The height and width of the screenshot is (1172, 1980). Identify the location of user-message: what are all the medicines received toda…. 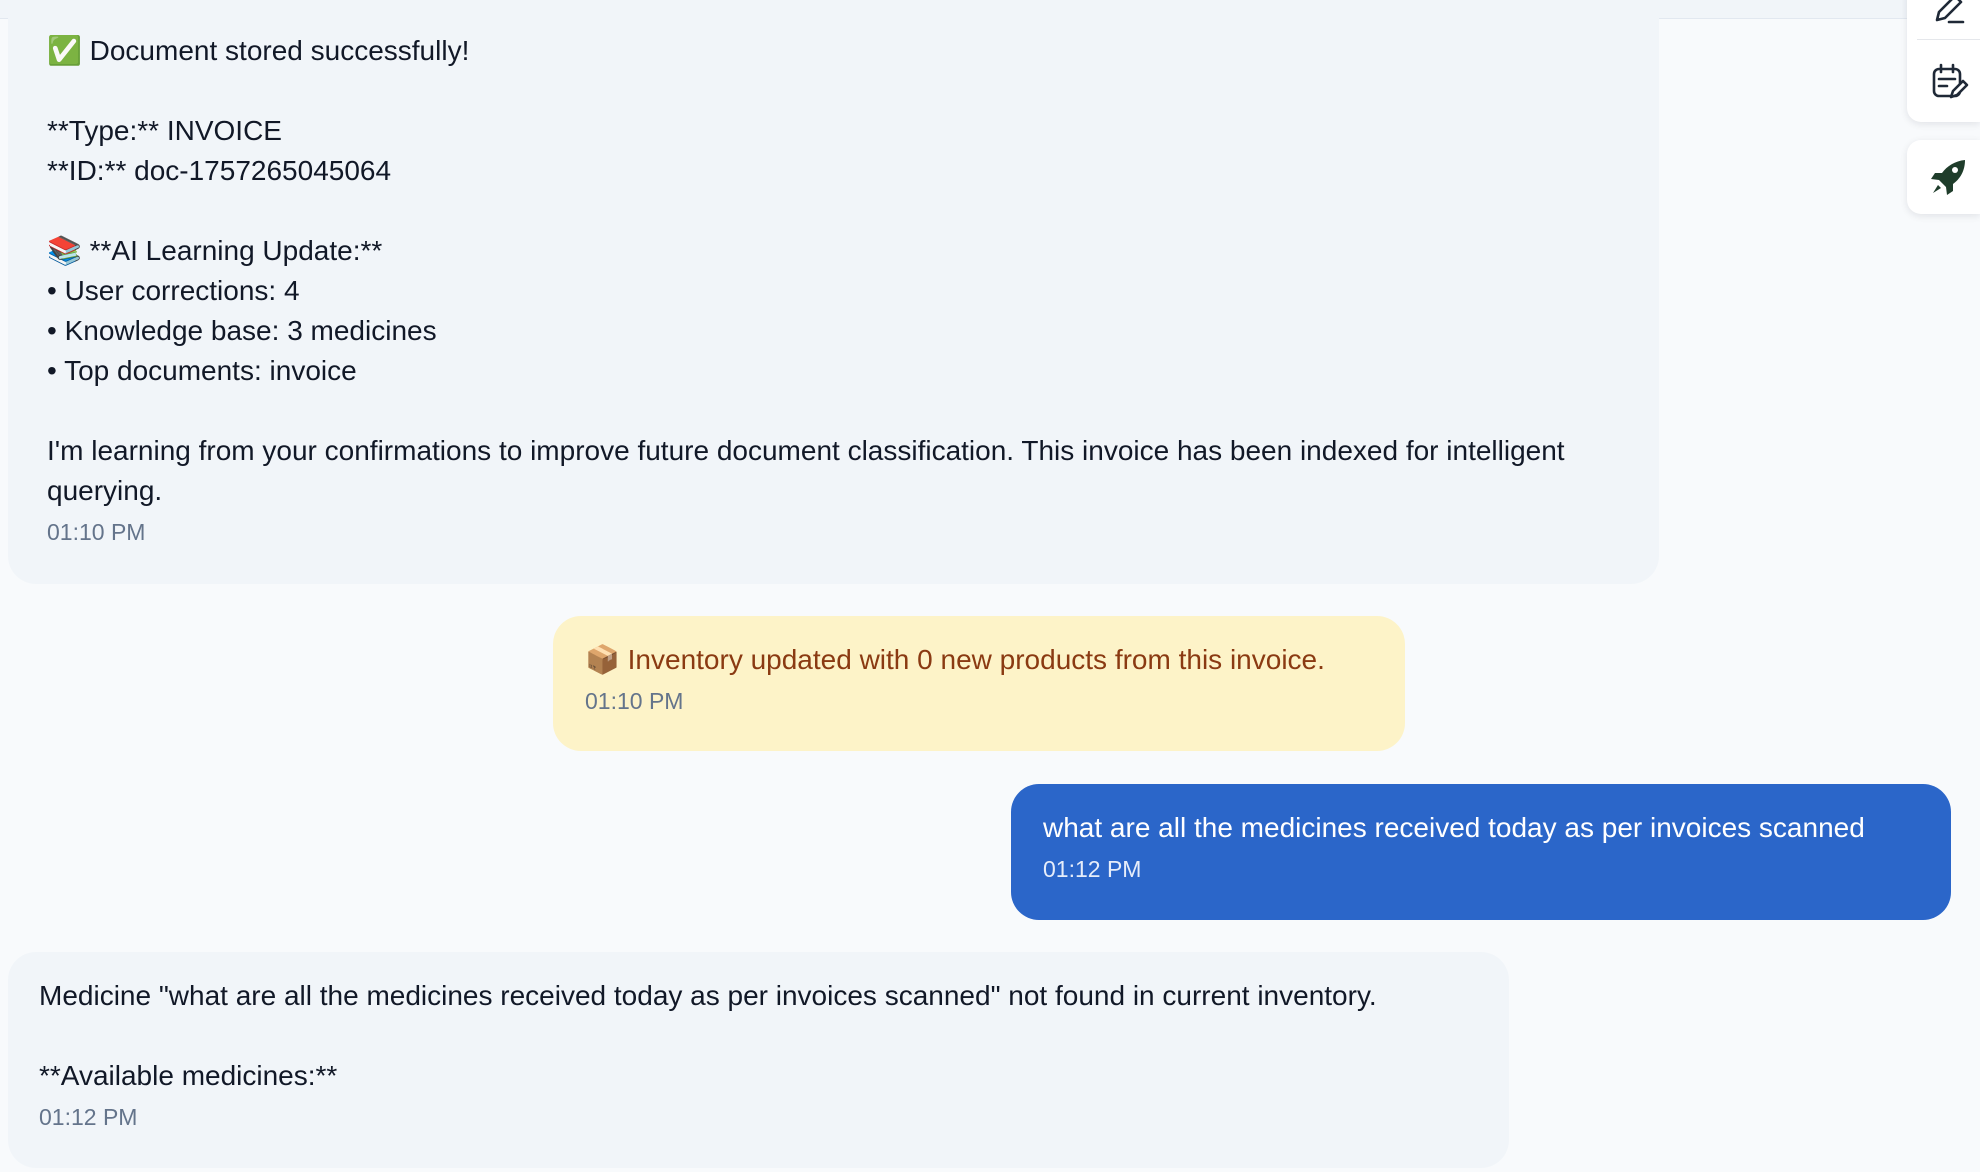
(1481, 852).